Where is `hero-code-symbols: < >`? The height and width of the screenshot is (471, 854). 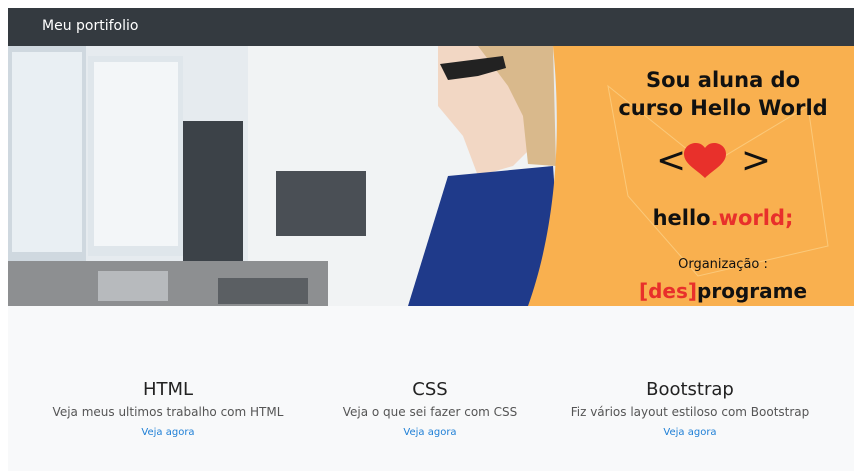 hero-code-symbols: < > is located at coordinates (713, 161).